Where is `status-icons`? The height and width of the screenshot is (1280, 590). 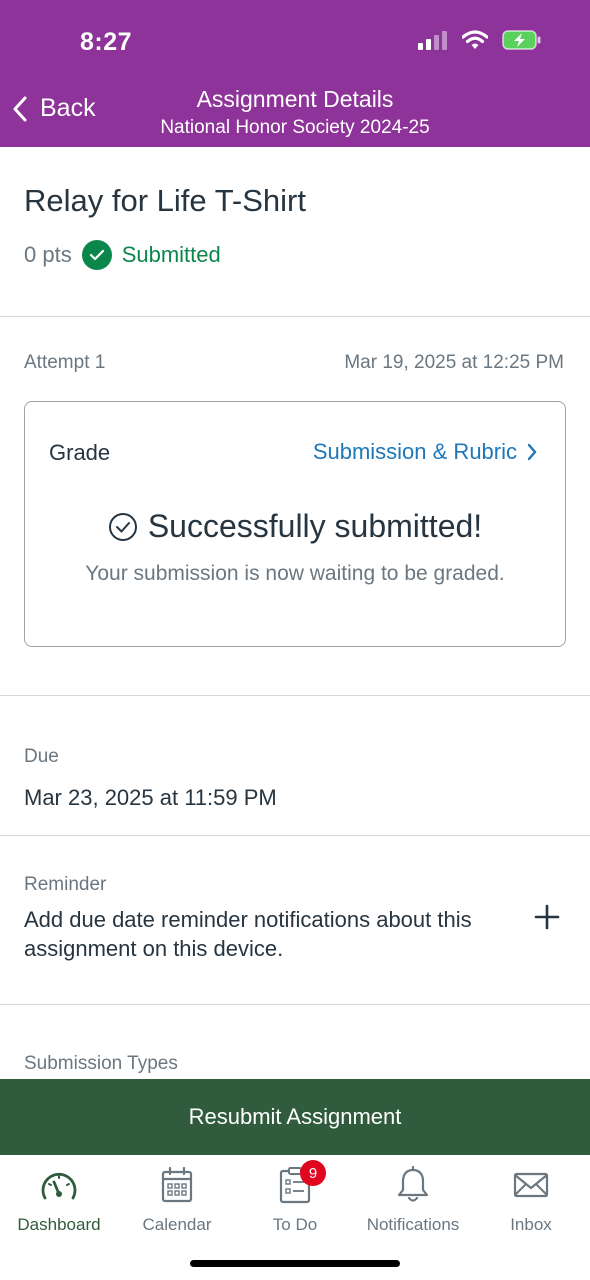
status-icons is located at coordinates (480, 40).